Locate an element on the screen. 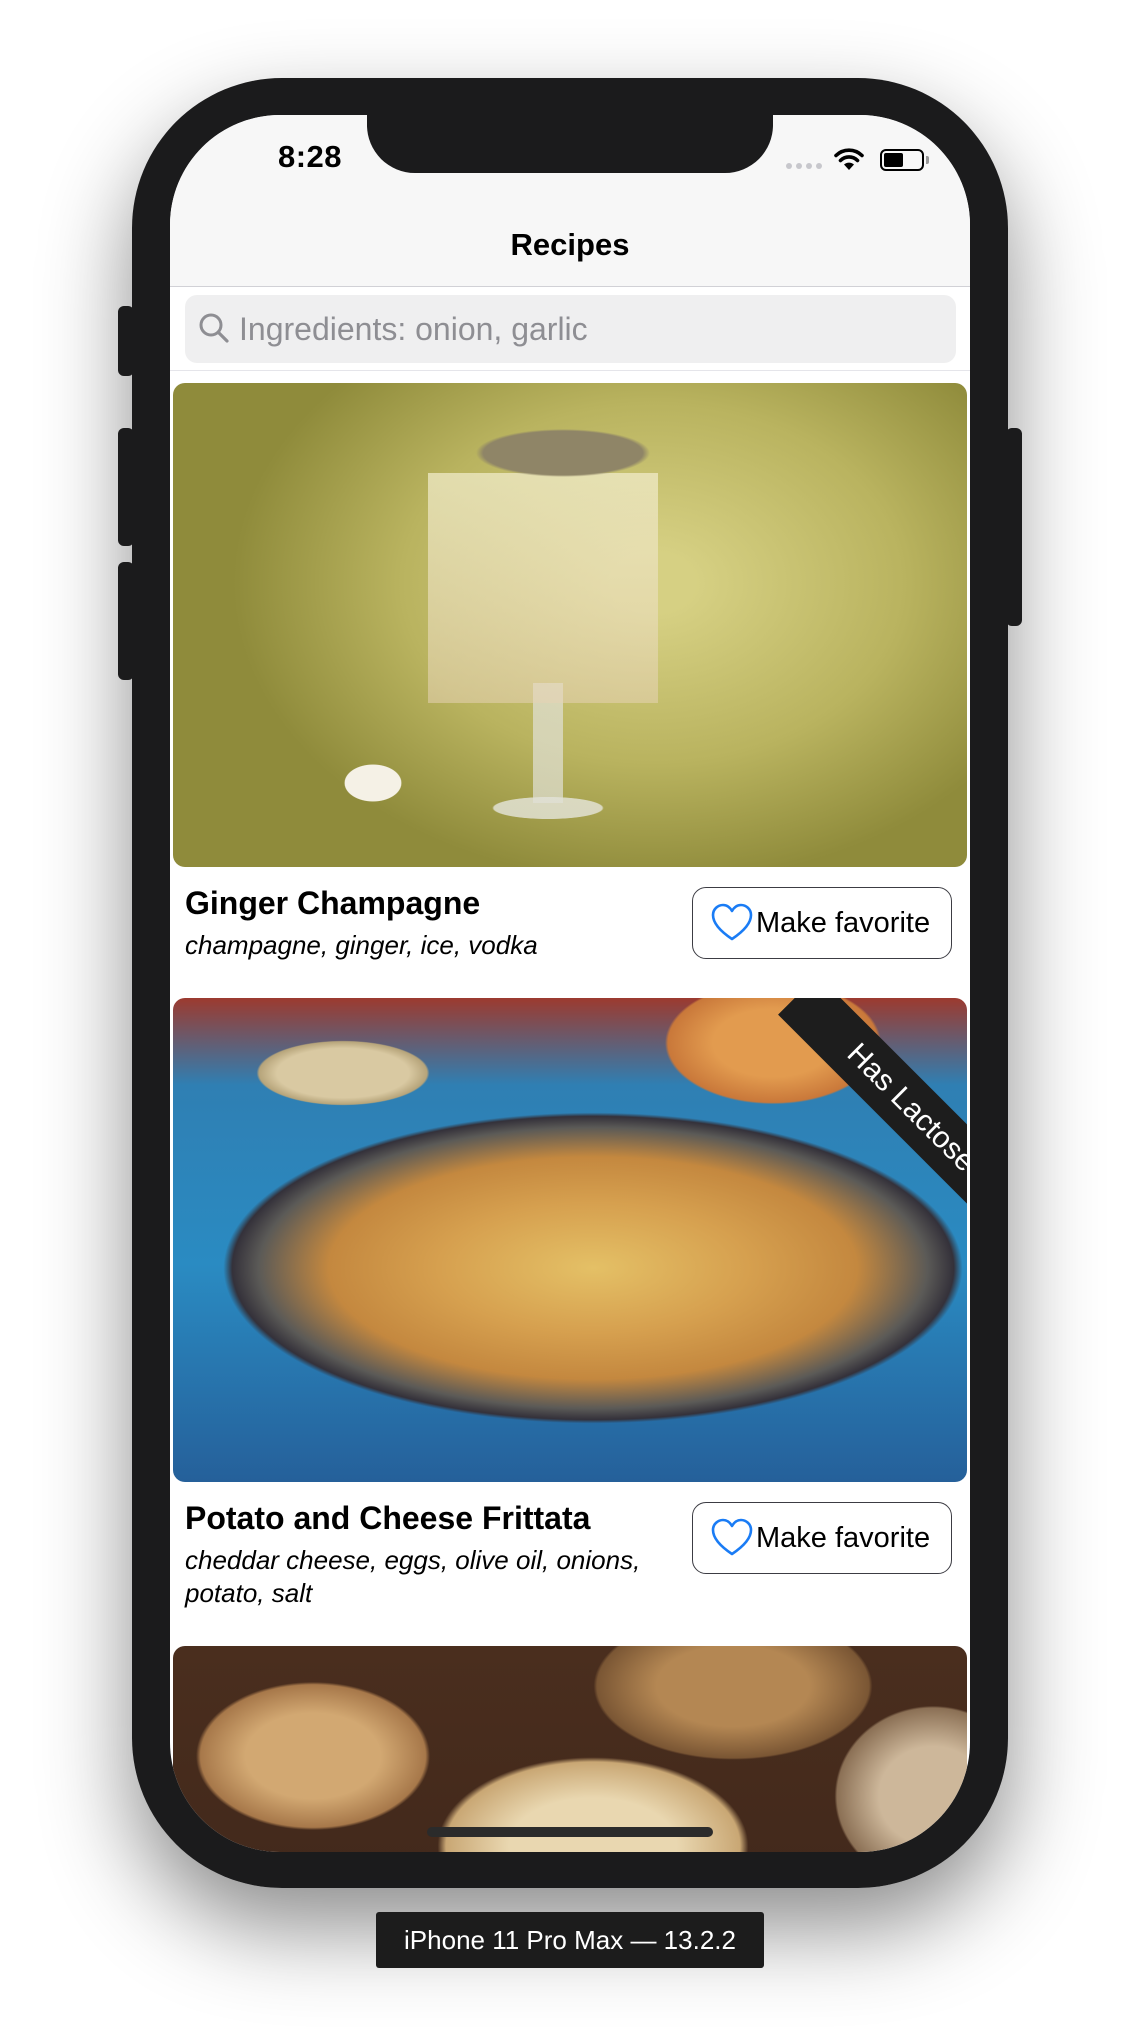  battery-icon is located at coordinates (902, 160).